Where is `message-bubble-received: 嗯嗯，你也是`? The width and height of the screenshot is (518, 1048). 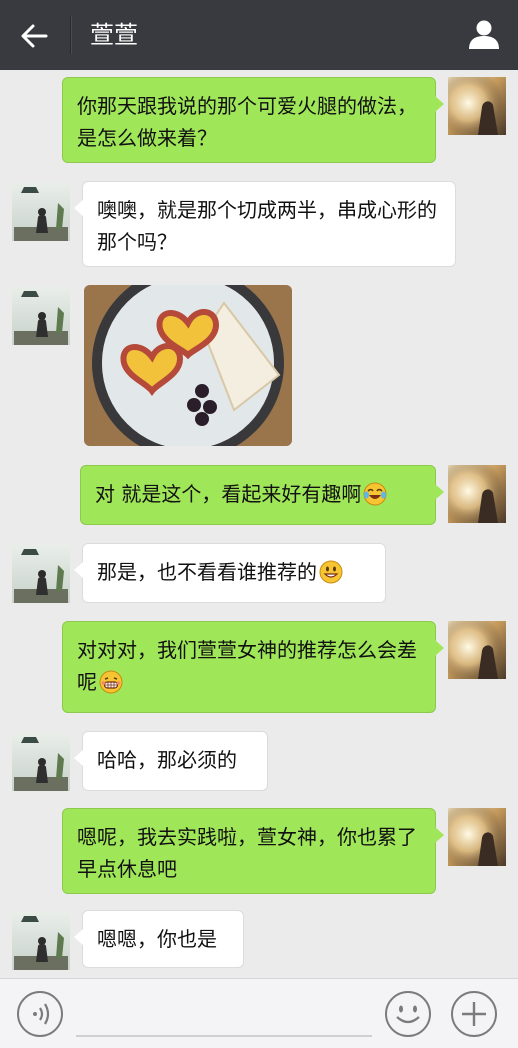
message-bubble-received: 嗯嗯，你也是 is located at coordinates (159, 939).